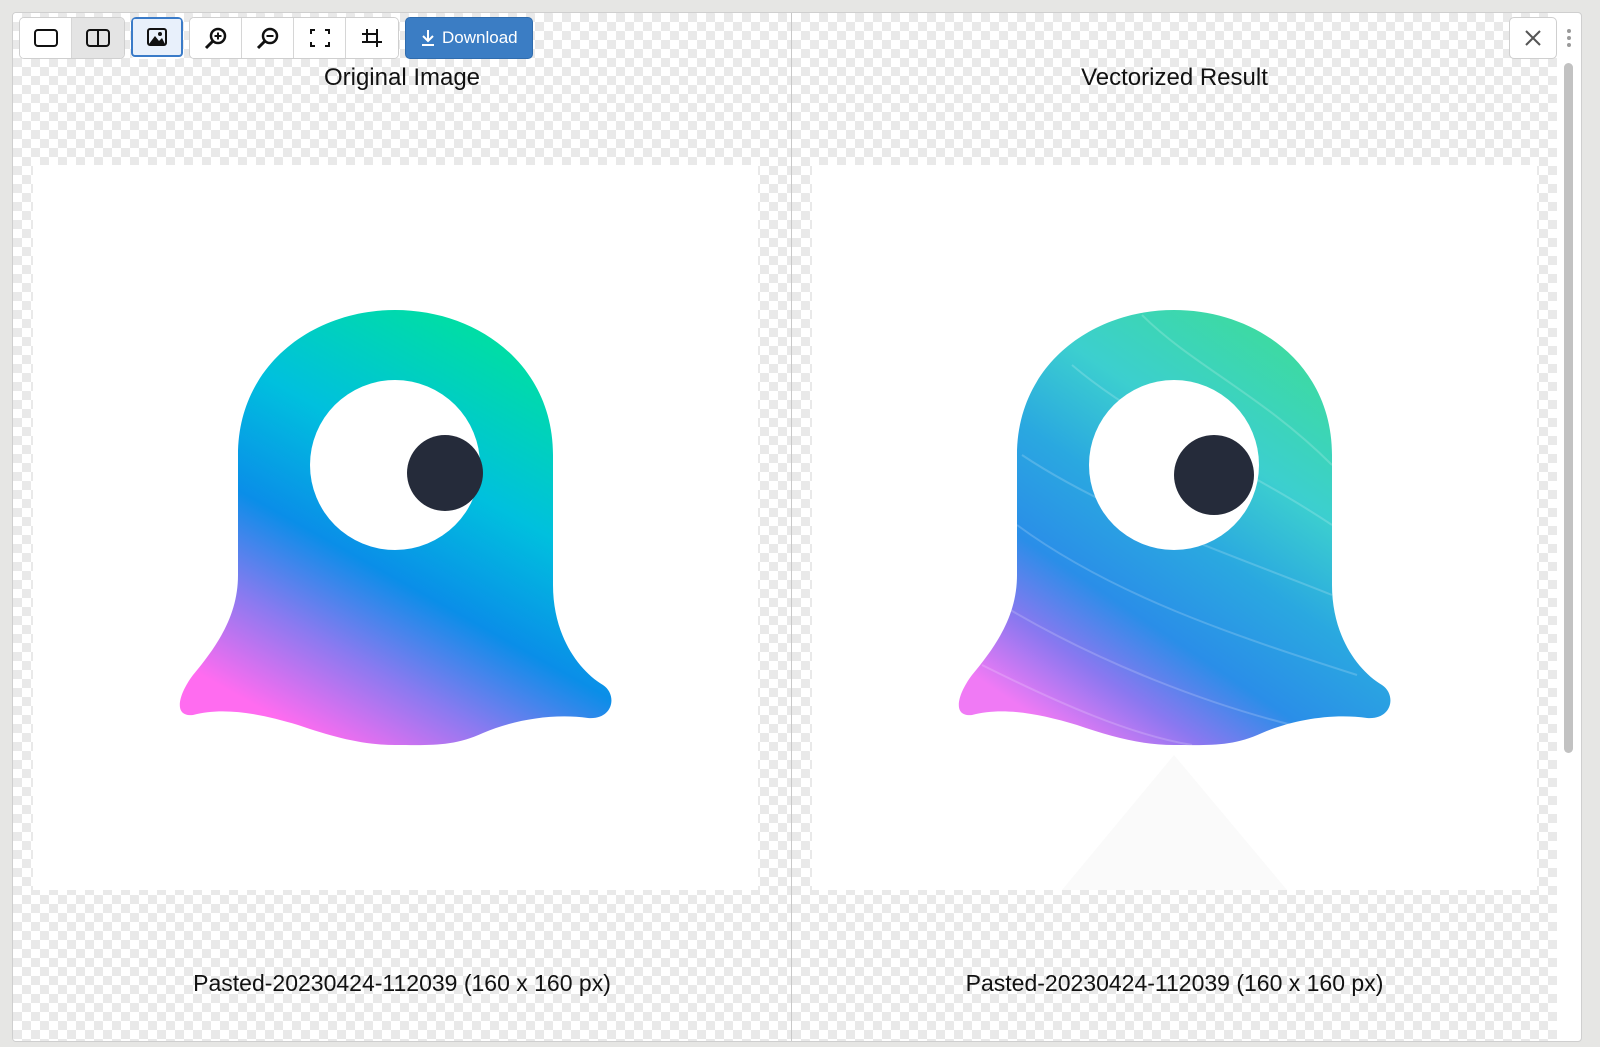 The height and width of the screenshot is (1047, 1600). I want to click on crop-button, so click(372, 38).